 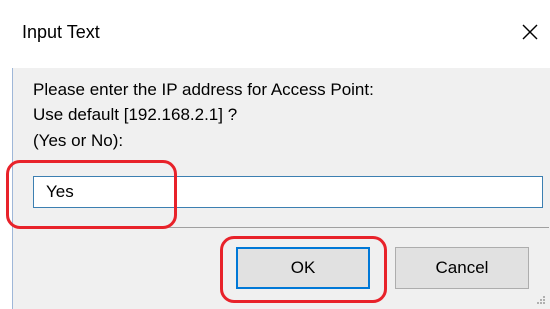 What do you see at coordinates (462, 268) in the screenshot?
I see `cancel-button: Cancel` at bounding box center [462, 268].